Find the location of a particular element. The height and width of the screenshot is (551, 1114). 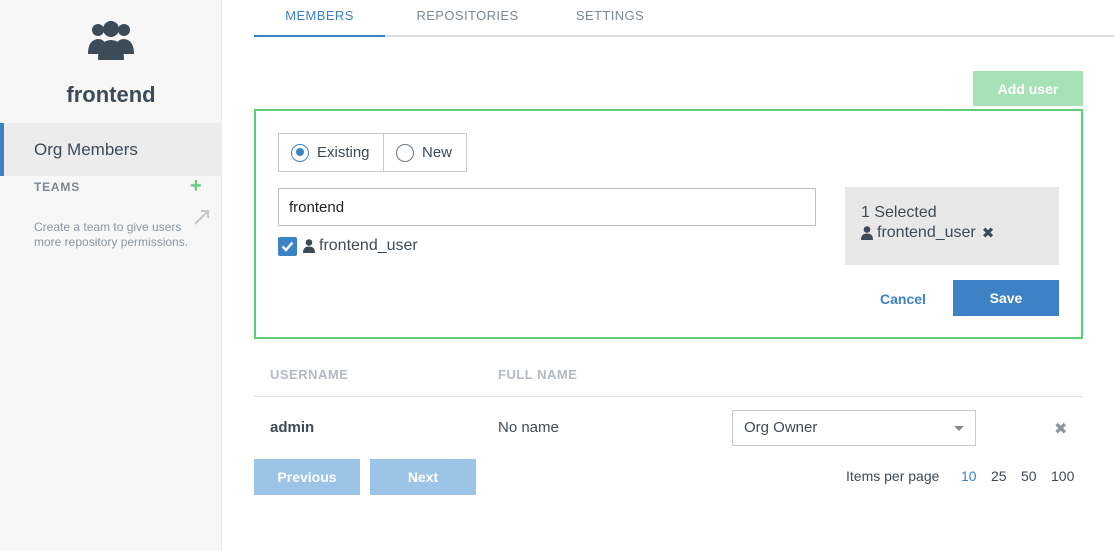

items-per-page-50: 50 is located at coordinates (1029, 476).